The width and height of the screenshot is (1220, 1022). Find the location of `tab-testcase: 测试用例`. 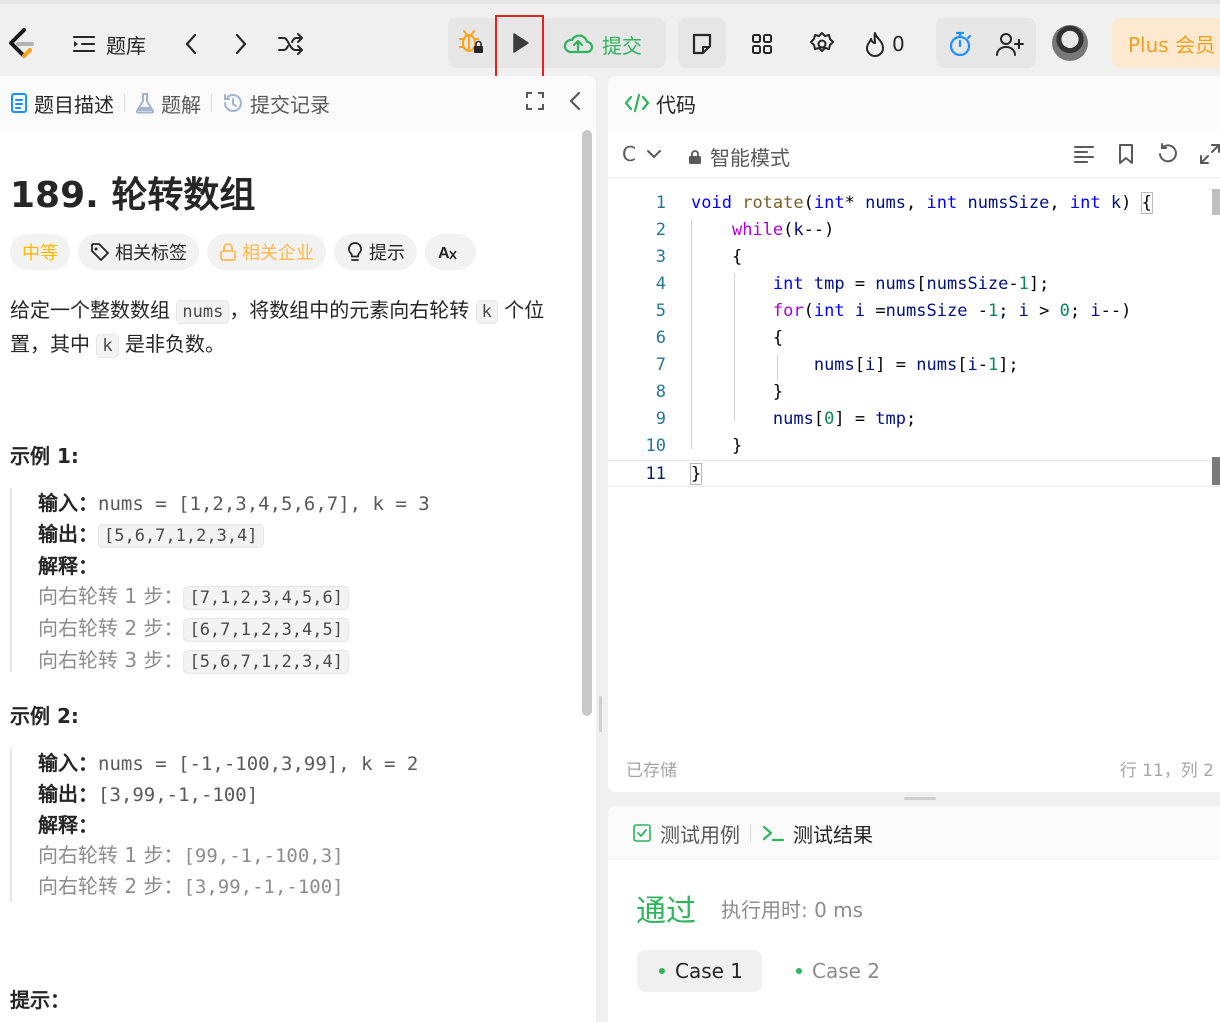

tab-testcase: 测试用例 is located at coordinates (686, 833).